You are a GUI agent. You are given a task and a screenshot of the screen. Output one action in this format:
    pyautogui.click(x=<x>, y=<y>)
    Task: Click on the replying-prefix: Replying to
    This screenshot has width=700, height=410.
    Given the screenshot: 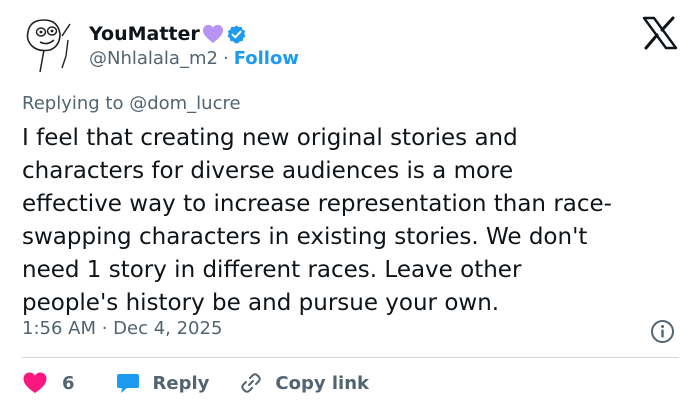 What is the action you would take?
    pyautogui.click(x=76, y=103)
    